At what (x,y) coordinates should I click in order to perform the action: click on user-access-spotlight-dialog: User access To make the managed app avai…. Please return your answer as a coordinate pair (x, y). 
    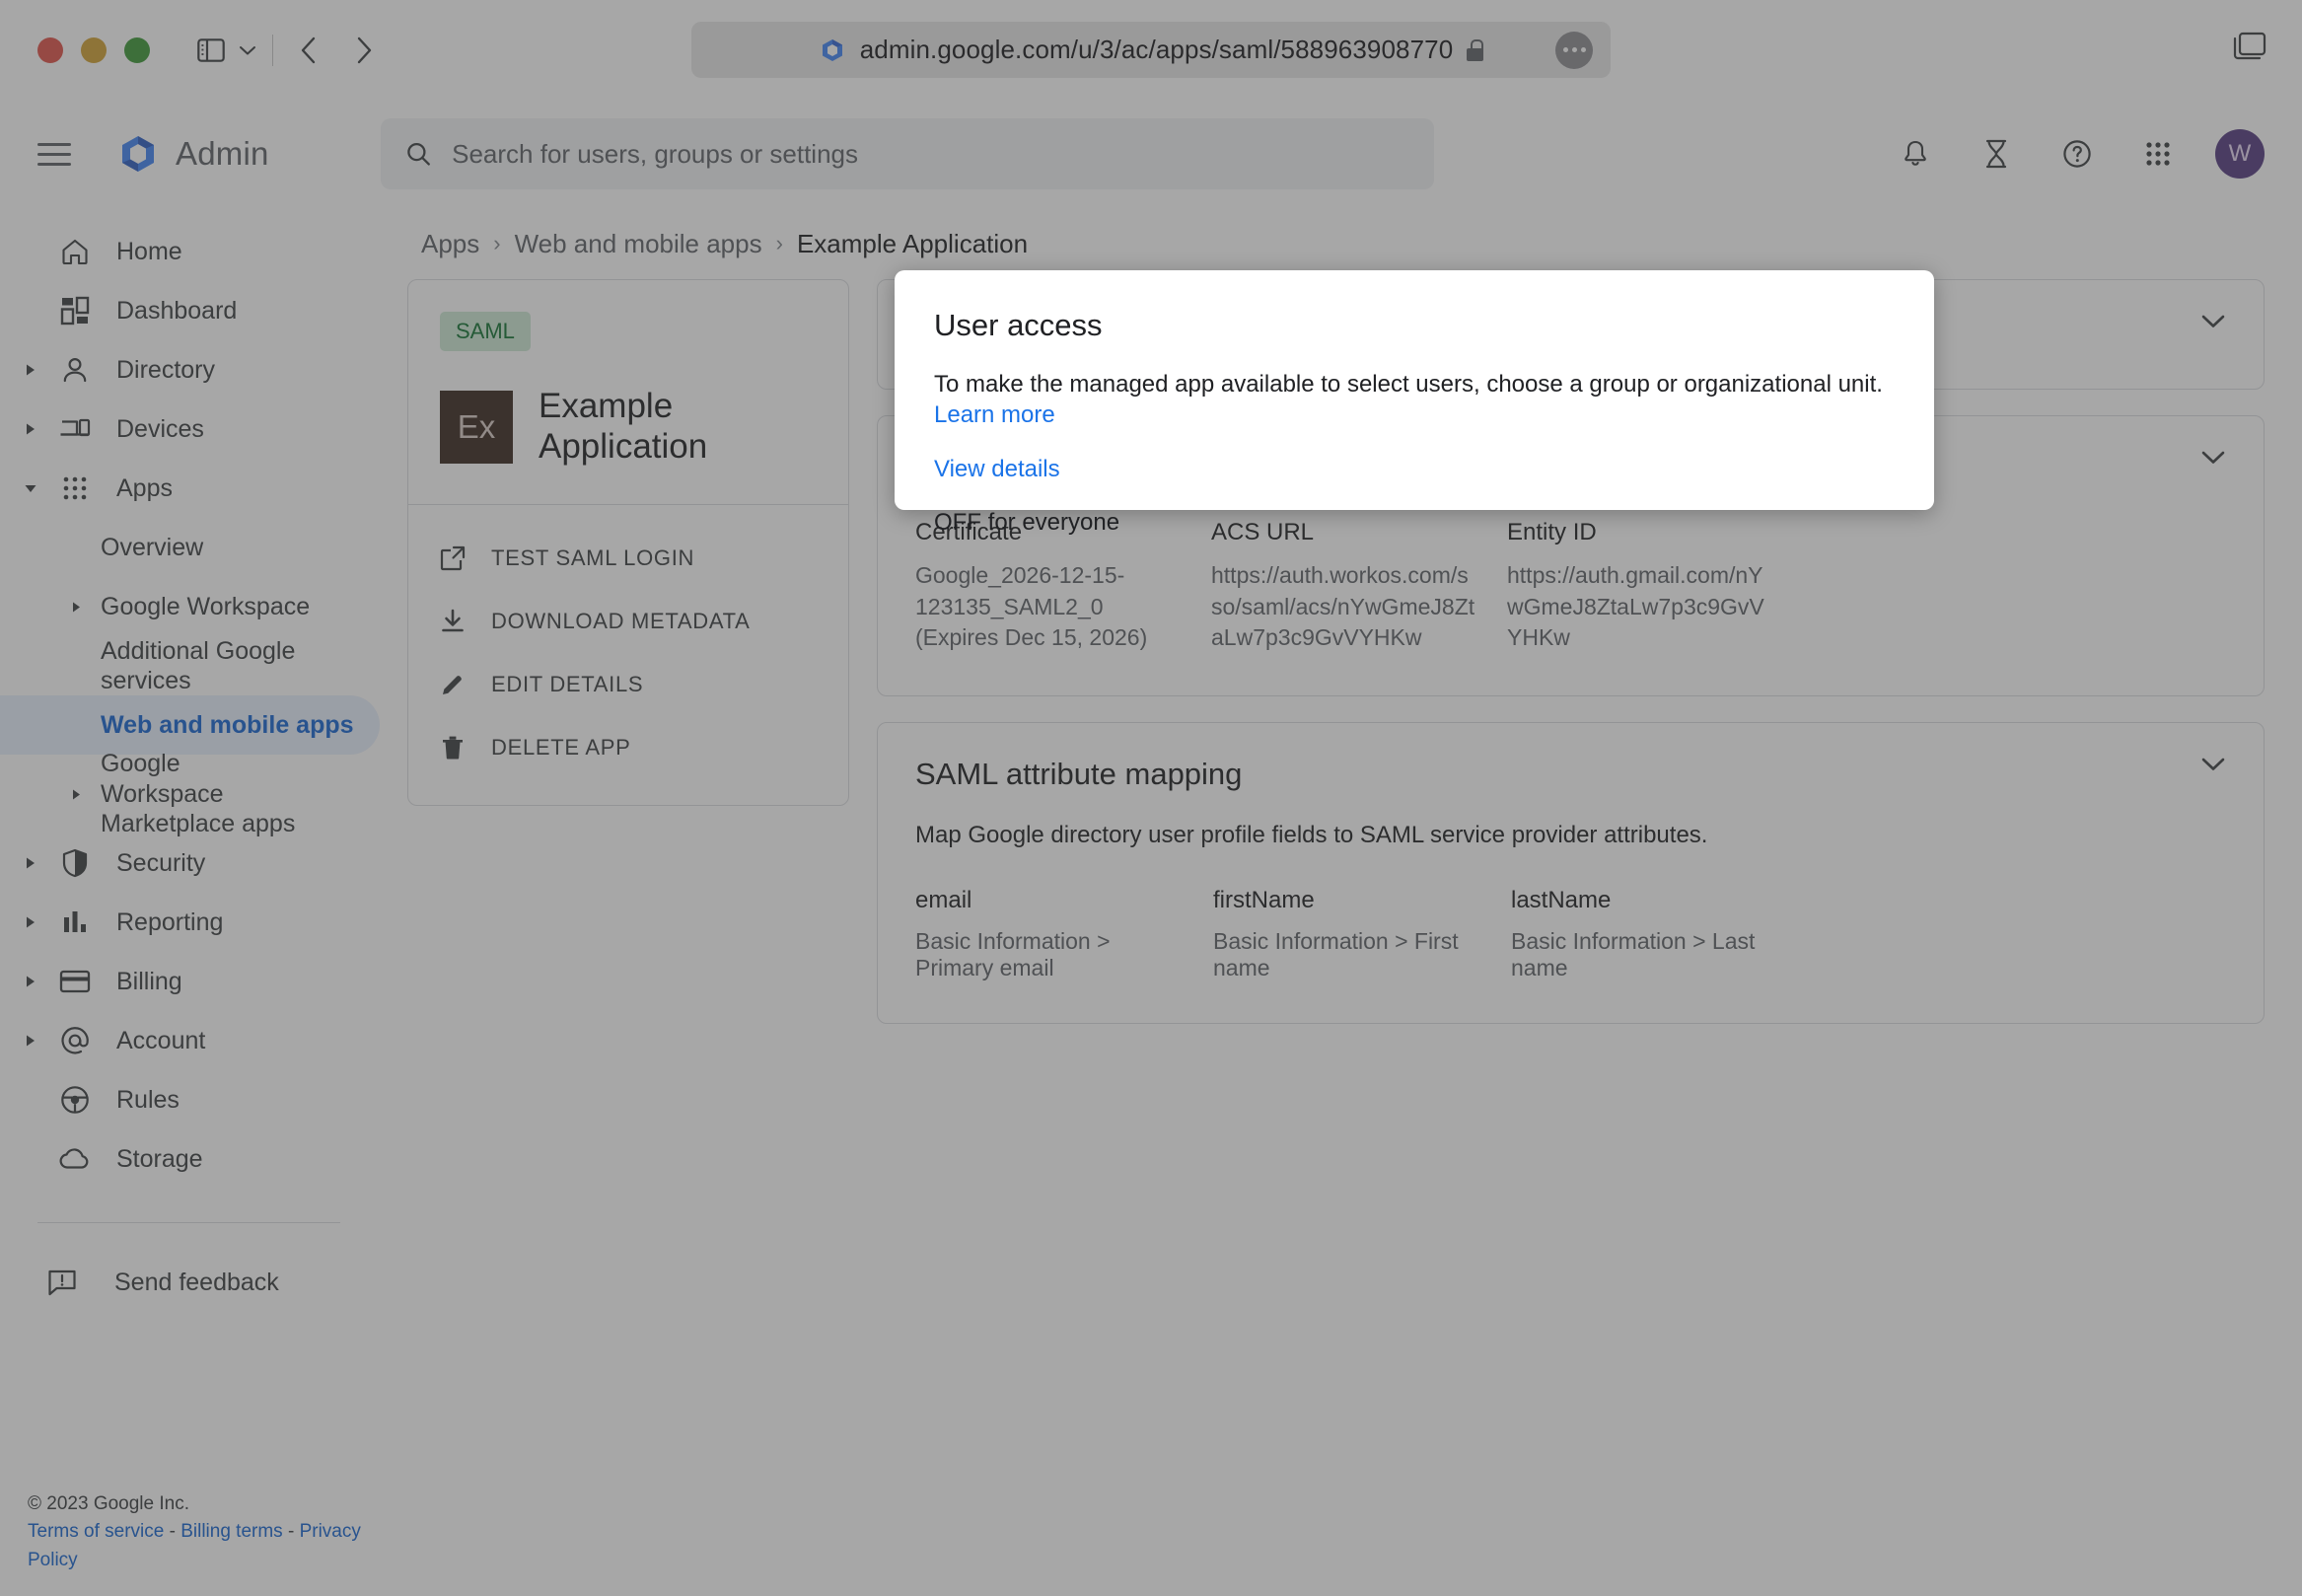
    Looking at the image, I should click on (1414, 403).